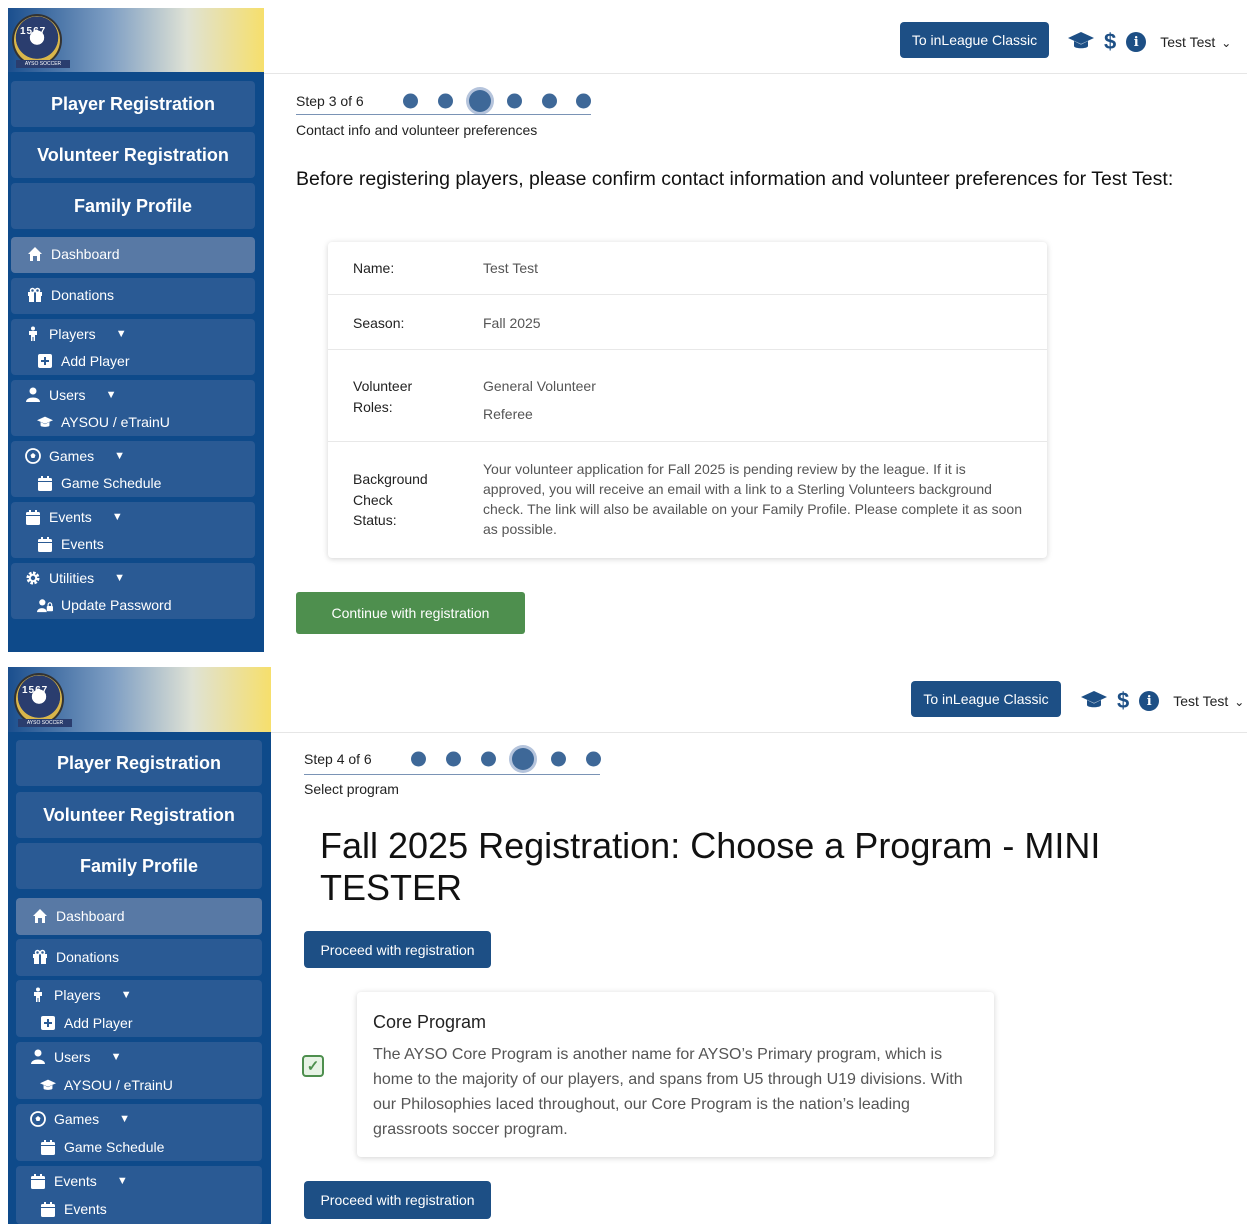 The image size is (1247, 1224). What do you see at coordinates (1239, 702) in the screenshot?
I see `chevron-down-icon: ⌄` at bounding box center [1239, 702].